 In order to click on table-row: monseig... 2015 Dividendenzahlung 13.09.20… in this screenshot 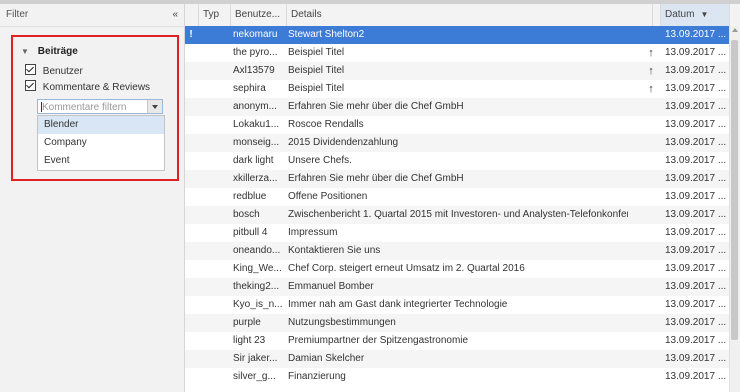, I will do `click(462, 143)`.